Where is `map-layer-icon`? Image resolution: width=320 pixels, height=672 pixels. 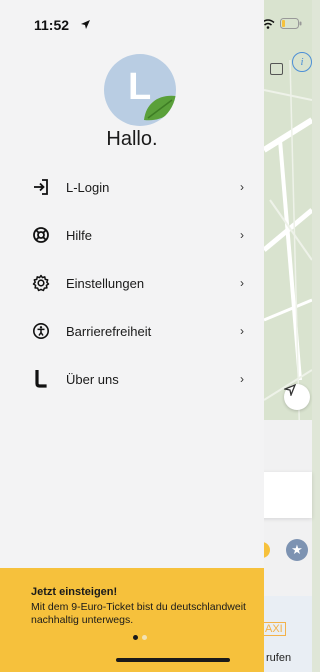
map-layer-icon is located at coordinates (276, 69).